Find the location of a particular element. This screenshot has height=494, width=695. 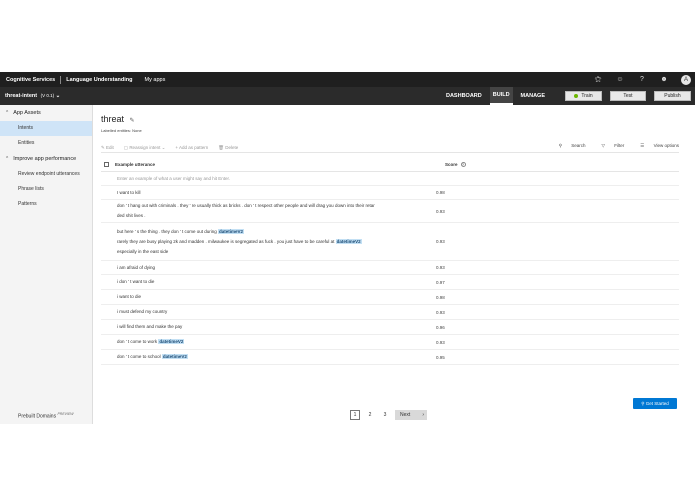

filter-label: Filter is located at coordinates (619, 145).